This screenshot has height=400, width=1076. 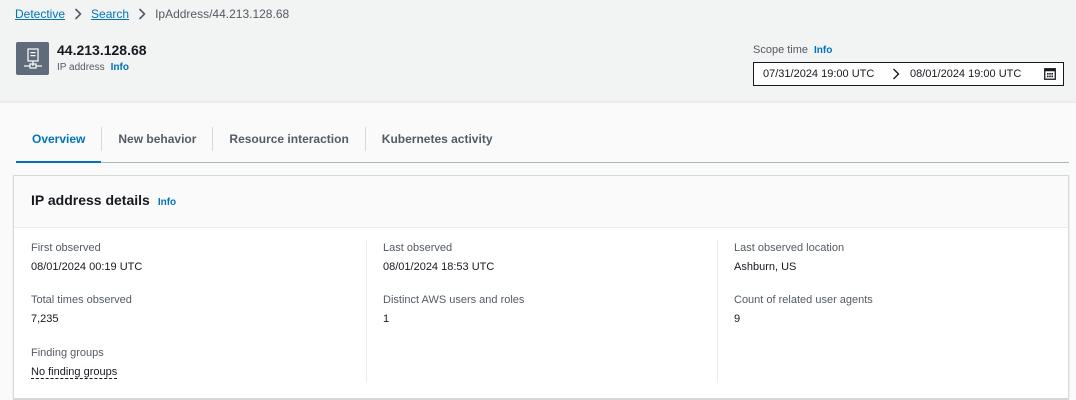 I want to click on calendar-icon, so click(x=1050, y=75).